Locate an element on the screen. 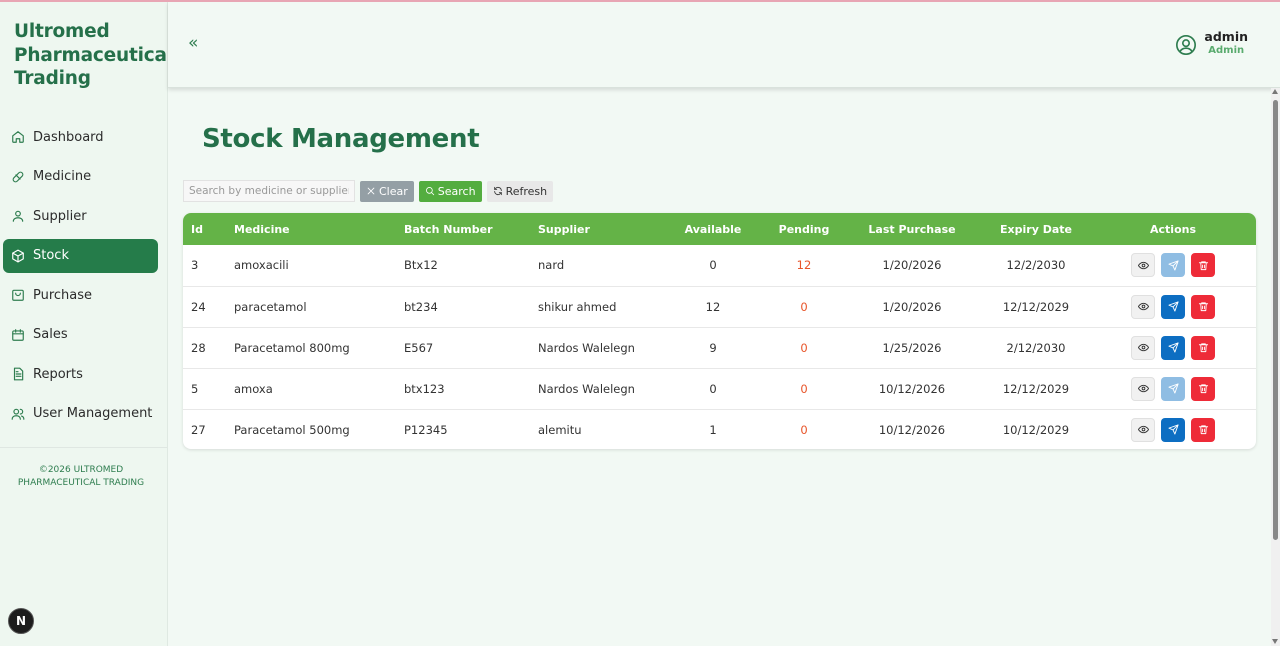 Image resolution: width=1280 pixels, height=646 pixels. cell-id: 5 is located at coordinates (204, 389).